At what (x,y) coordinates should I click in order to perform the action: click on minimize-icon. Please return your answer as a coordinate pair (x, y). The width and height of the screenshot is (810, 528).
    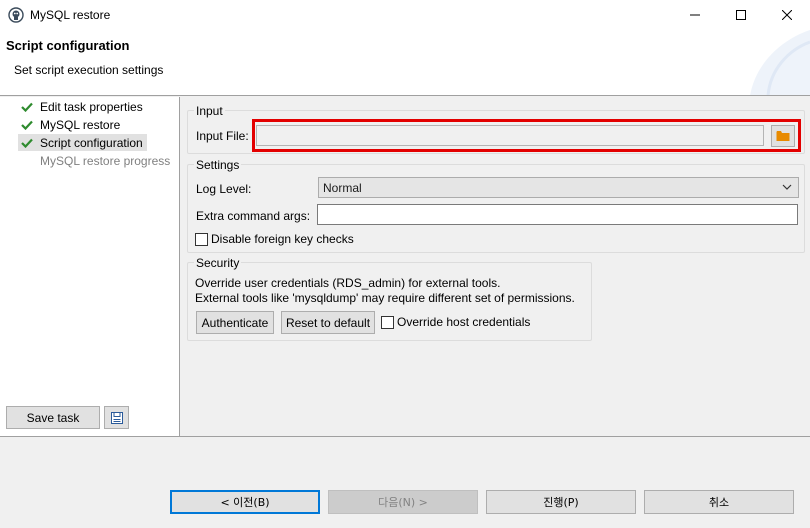
    Looking at the image, I should click on (695, 15).